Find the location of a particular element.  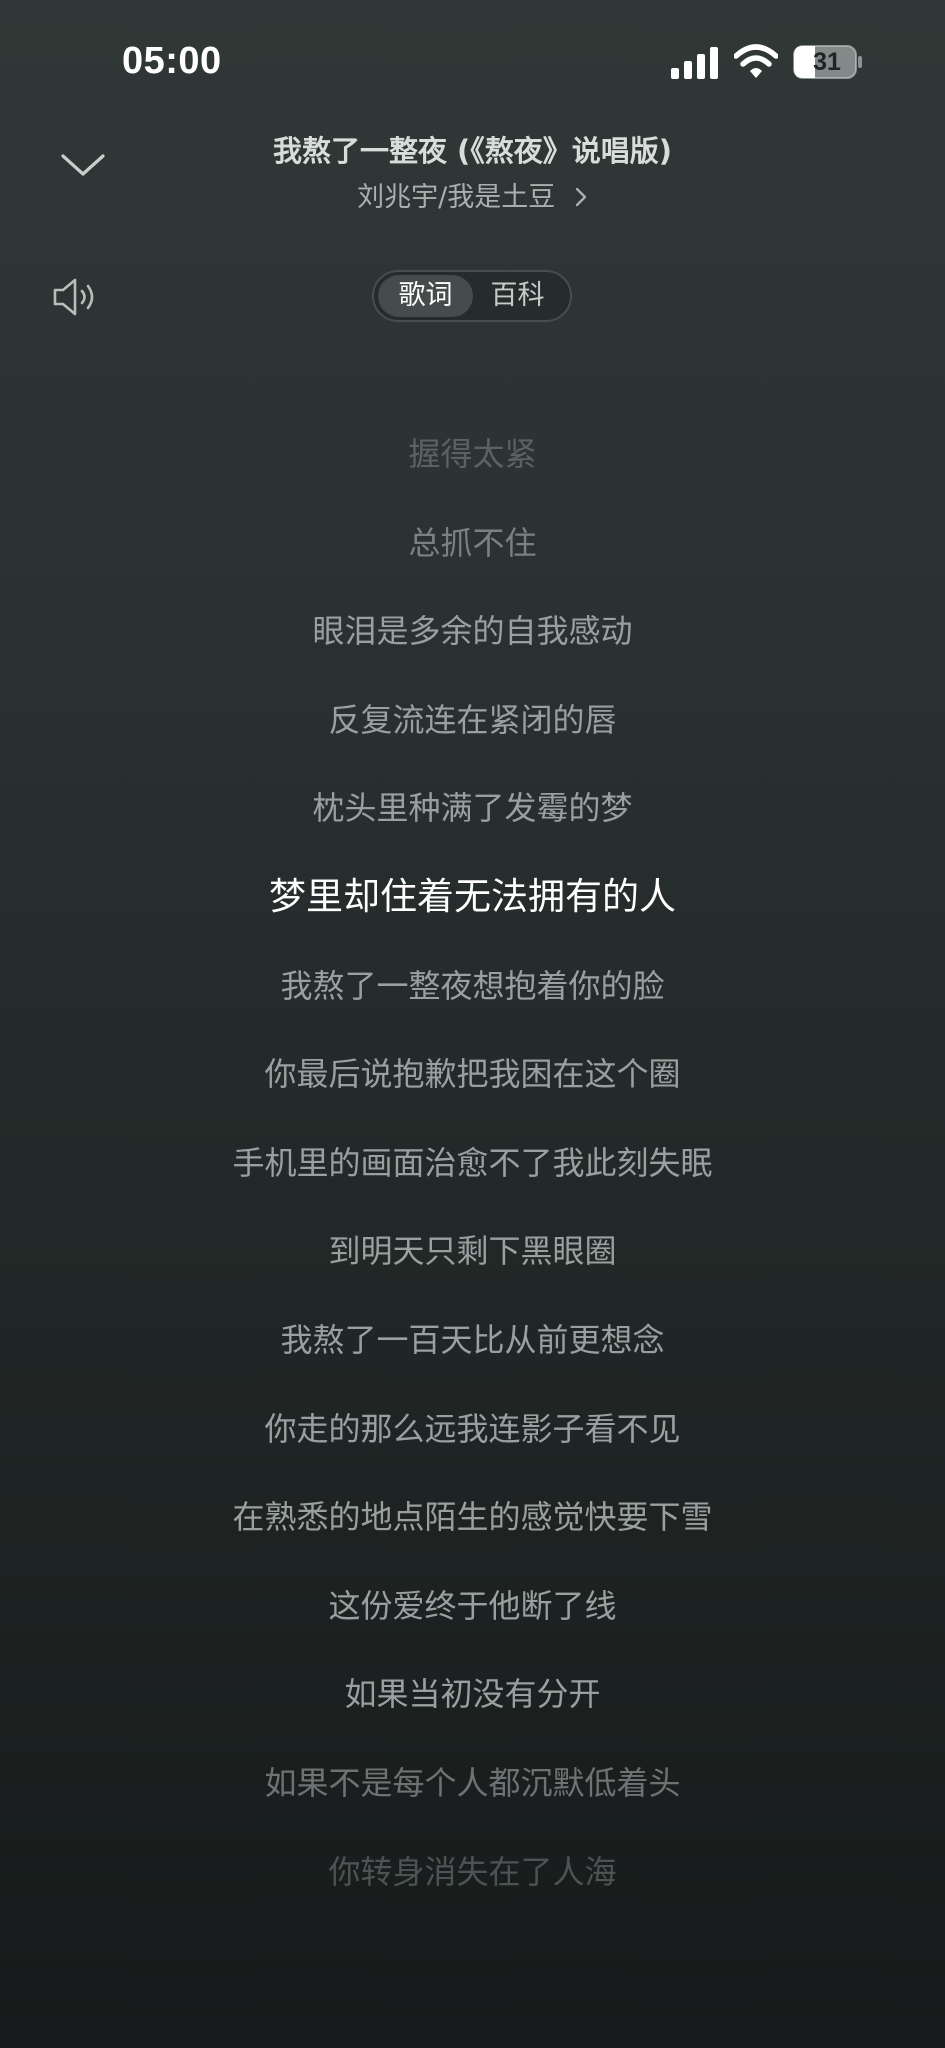

artist-link: 刘兆宇/我是土豆 is located at coordinates (472, 194).